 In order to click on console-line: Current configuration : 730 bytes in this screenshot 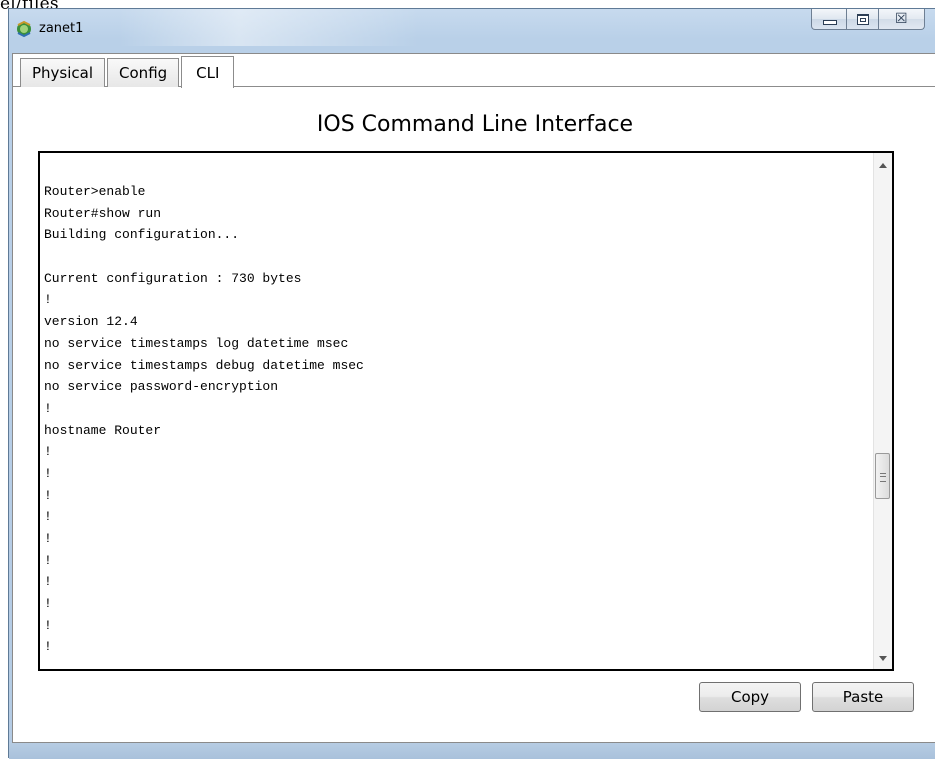, I will do `click(173, 278)`.